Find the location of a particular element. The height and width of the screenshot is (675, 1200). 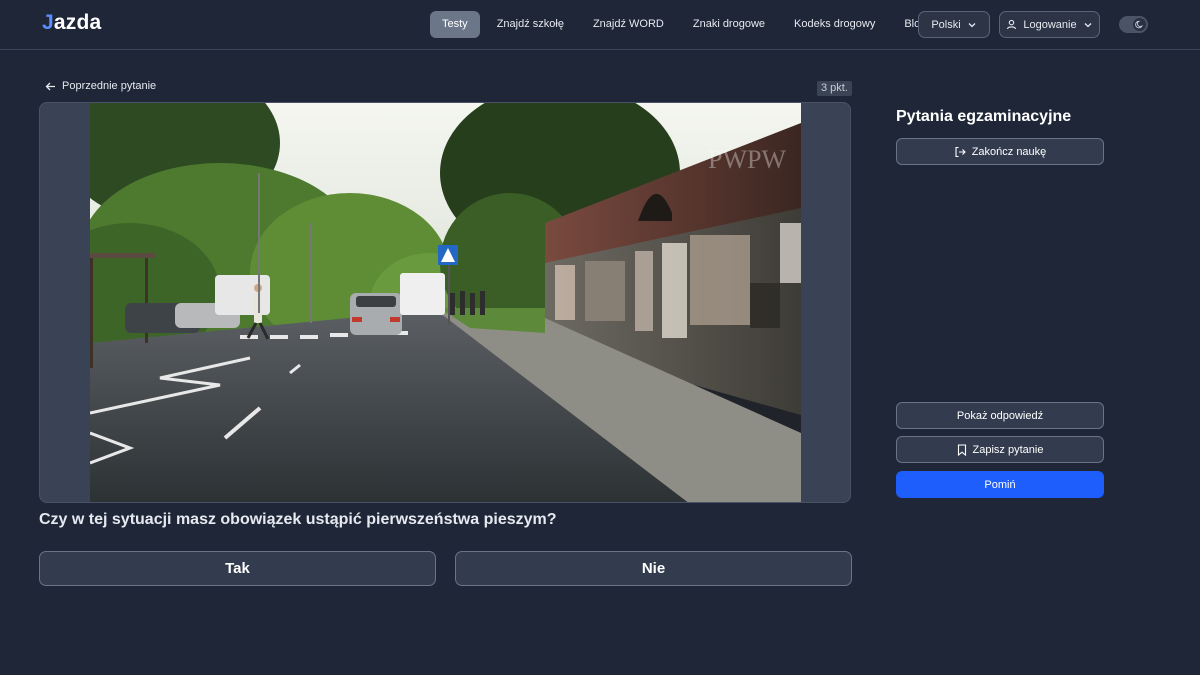

finish-learning-button: Zakończ naukę is located at coordinates (1000, 151).